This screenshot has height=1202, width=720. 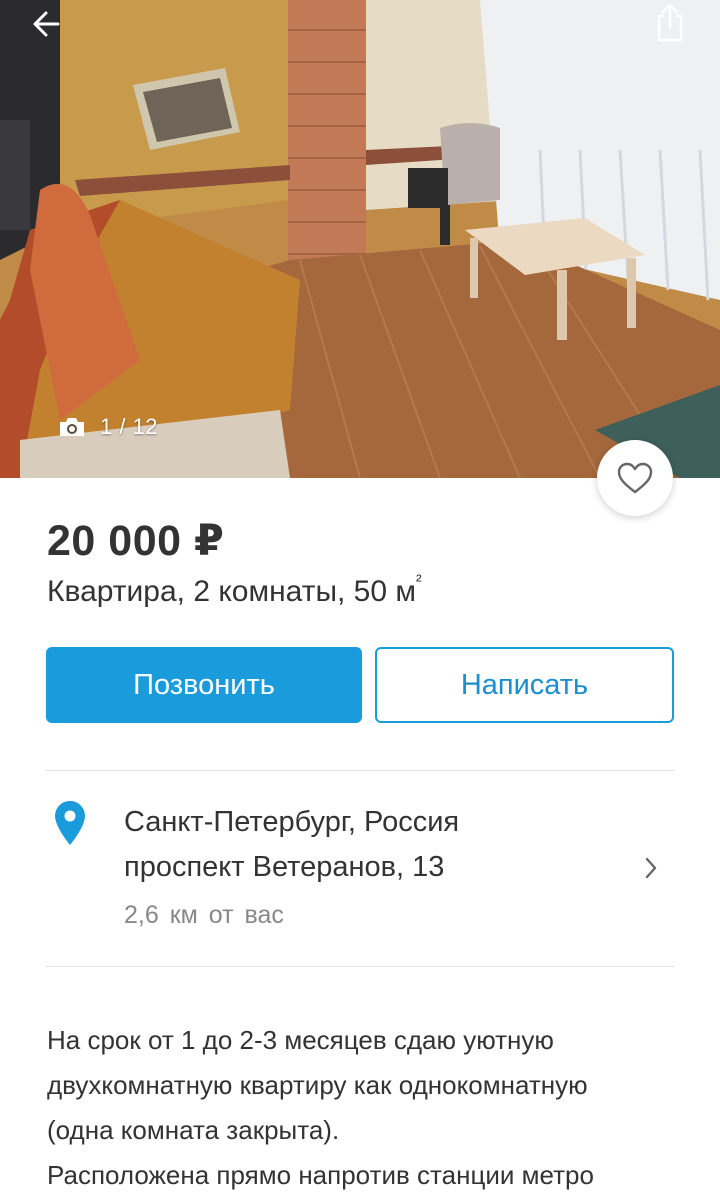 I want to click on listing-price: 20 000 ₽, so click(x=136, y=541).